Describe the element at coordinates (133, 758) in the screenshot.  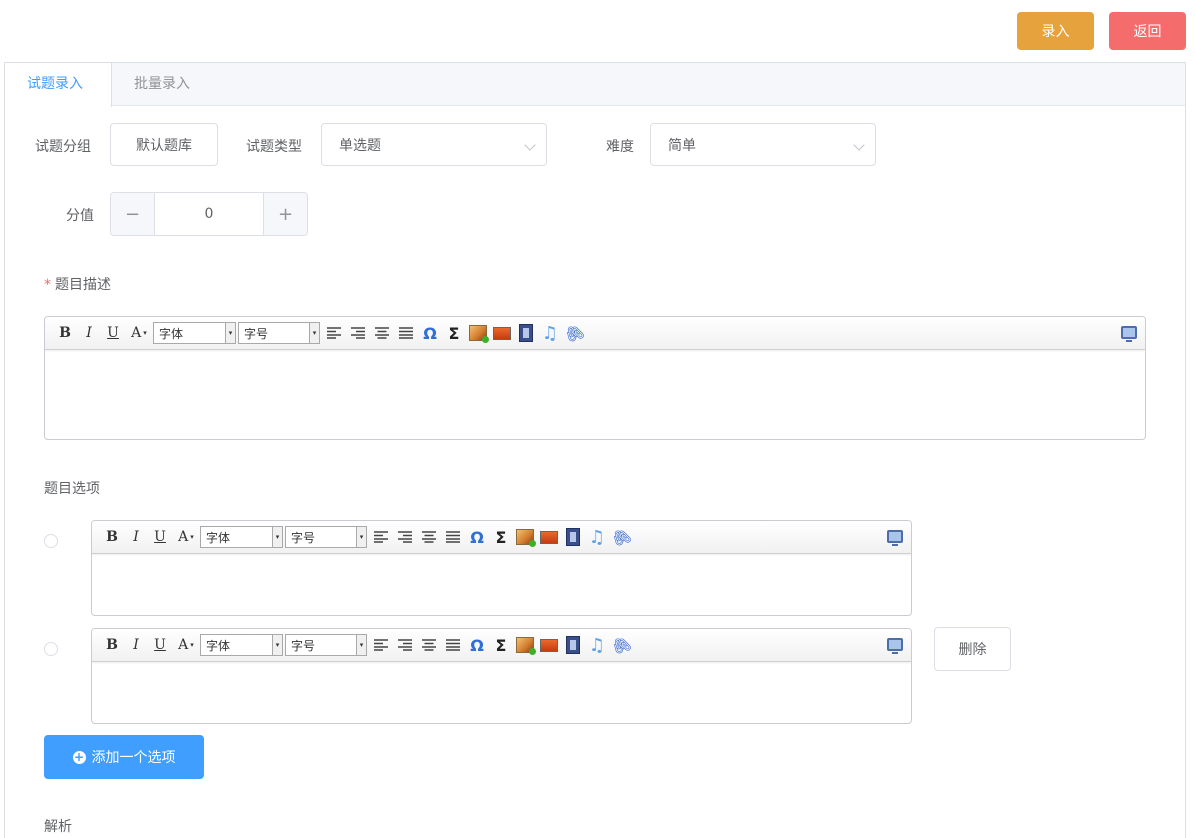
I see `add-option-label: 添加一个选项` at that location.